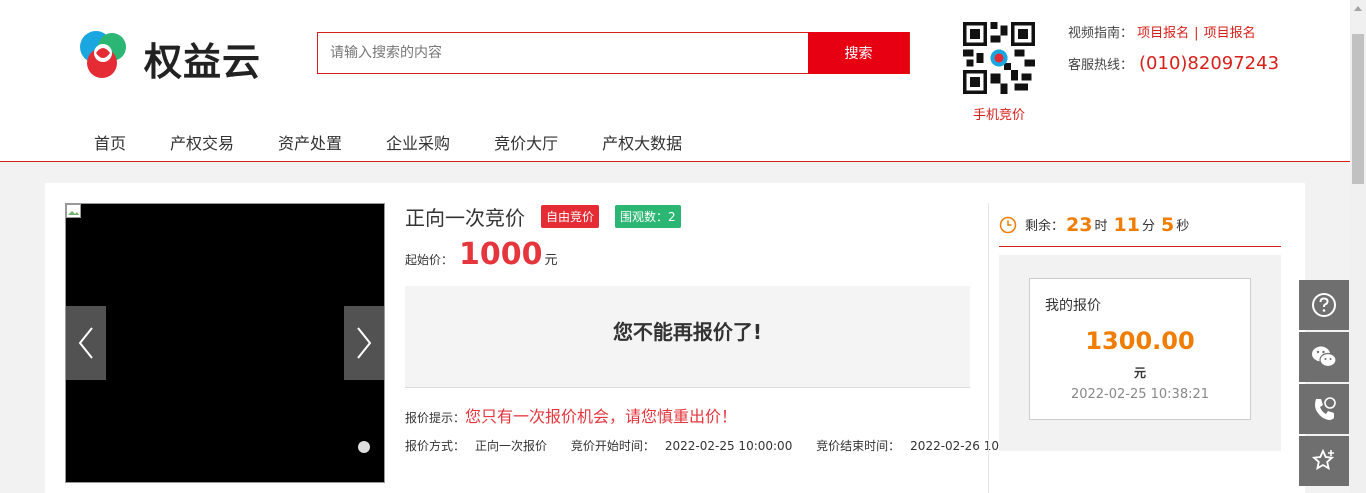 The image size is (1366, 493). I want to click on watch-count-label: 围观数：, so click(644, 216).